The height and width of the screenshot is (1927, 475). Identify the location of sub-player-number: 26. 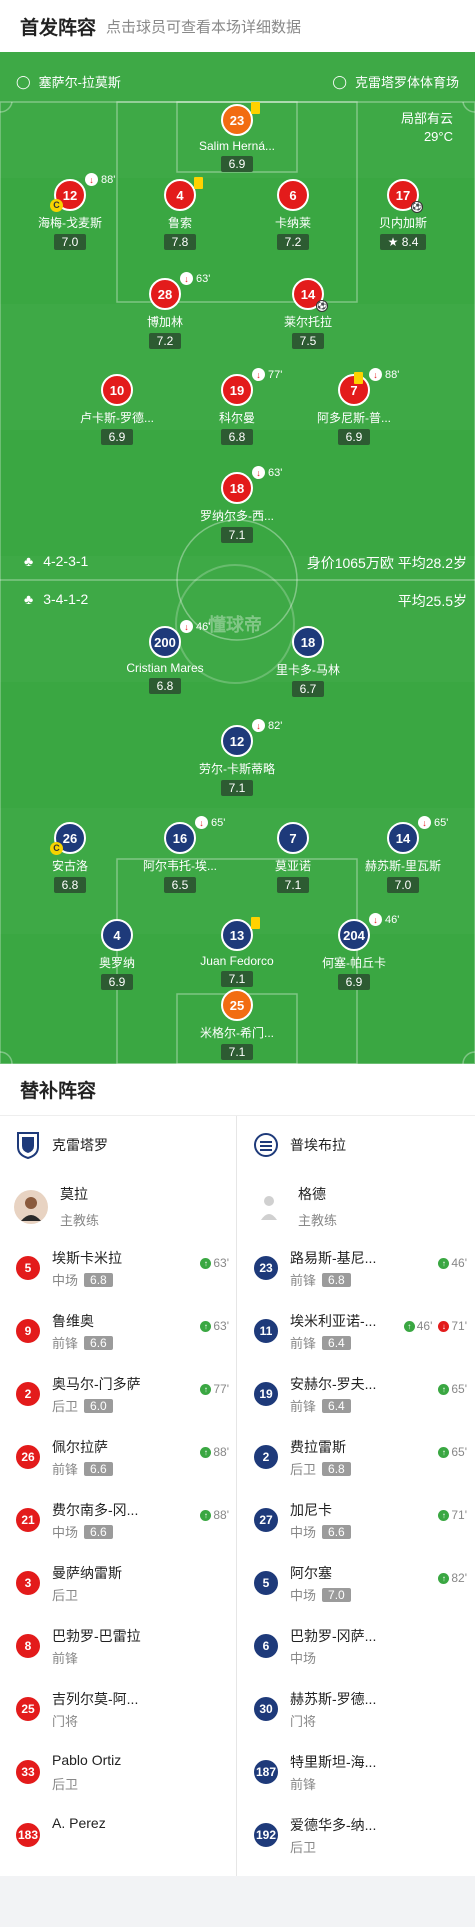
(28, 1457).